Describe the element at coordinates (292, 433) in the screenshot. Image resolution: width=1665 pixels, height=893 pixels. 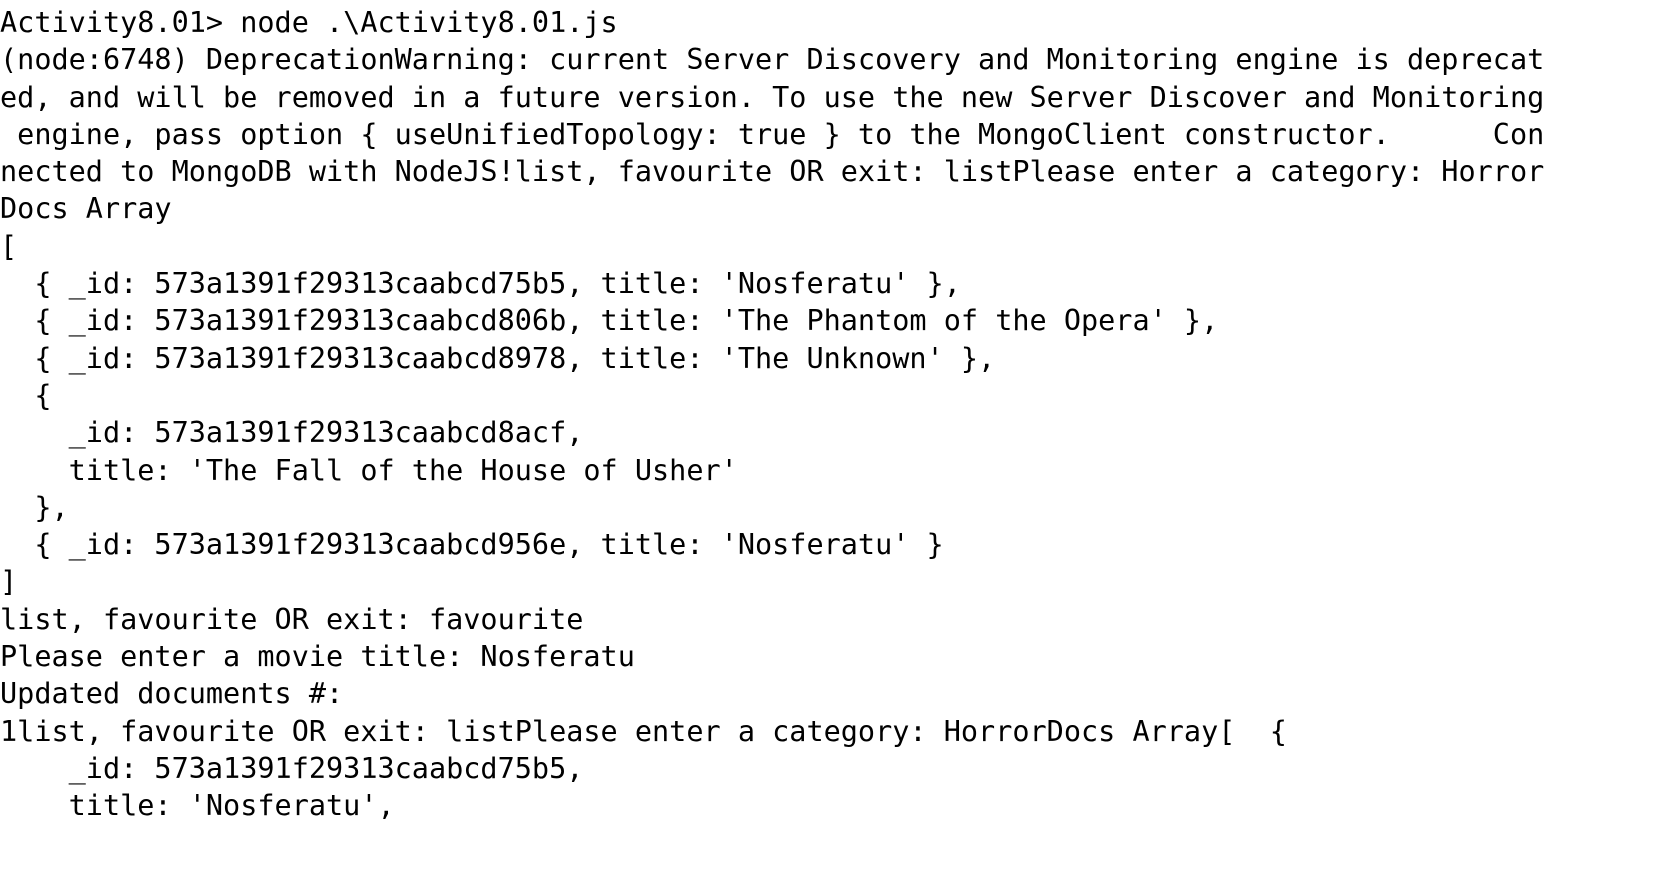
I see `terminal-line-doc-4-id: _id: 573a1391f29313caabcd8acf,` at that location.